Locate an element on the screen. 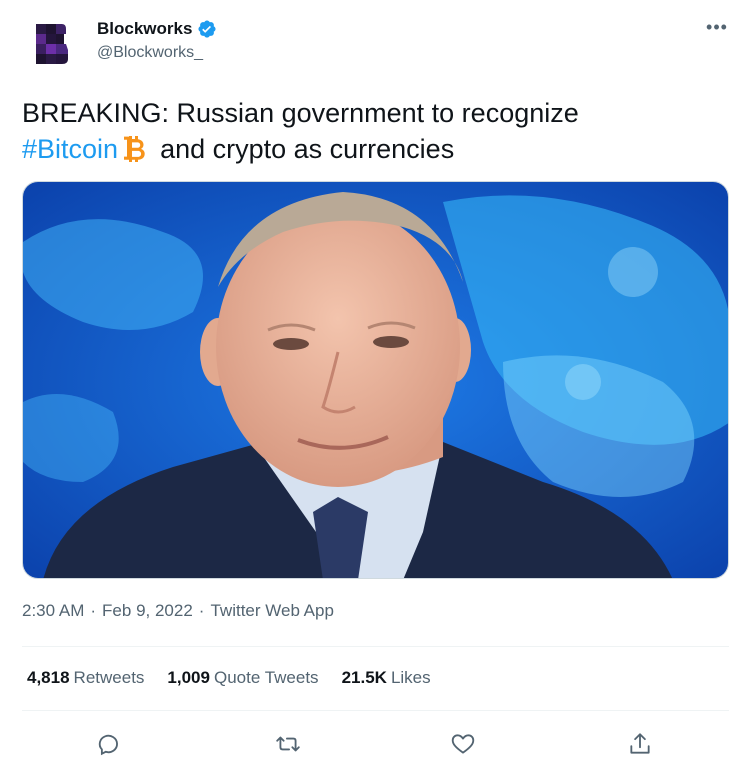 Image resolution: width=748 pixels, height=771 pixels. tweet-meta: 2:30 AM · Feb 9, 2022 · Twitter Web App is located at coordinates (178, 611).